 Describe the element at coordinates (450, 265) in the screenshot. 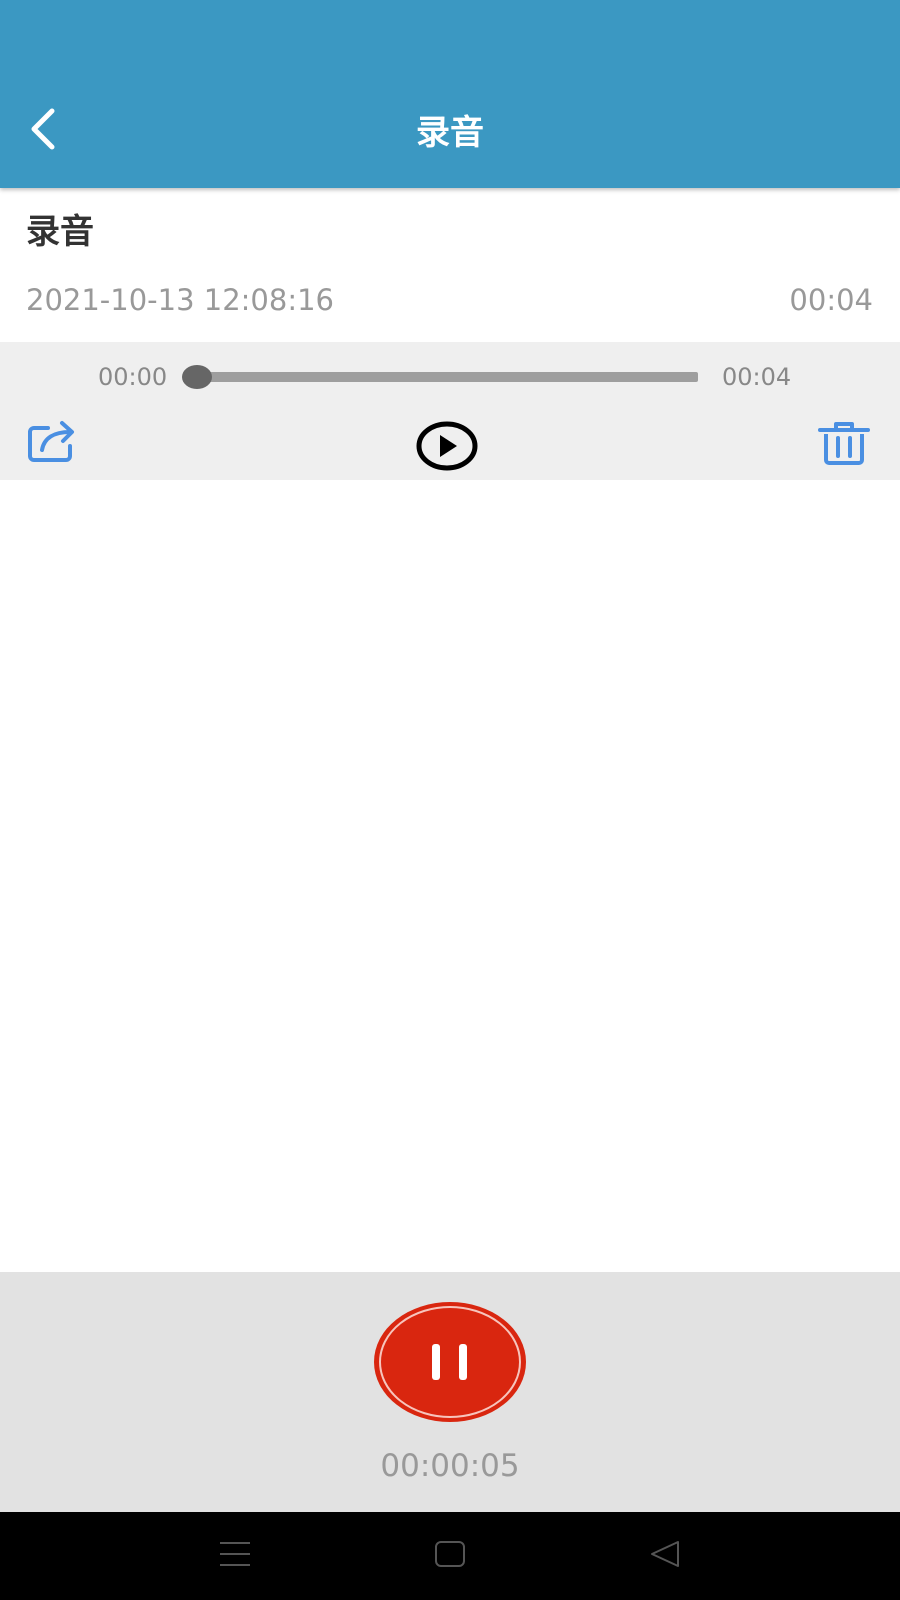

I see `recording-list-item: 录音 2021-10-13 12:08:16 00:04` at that location.